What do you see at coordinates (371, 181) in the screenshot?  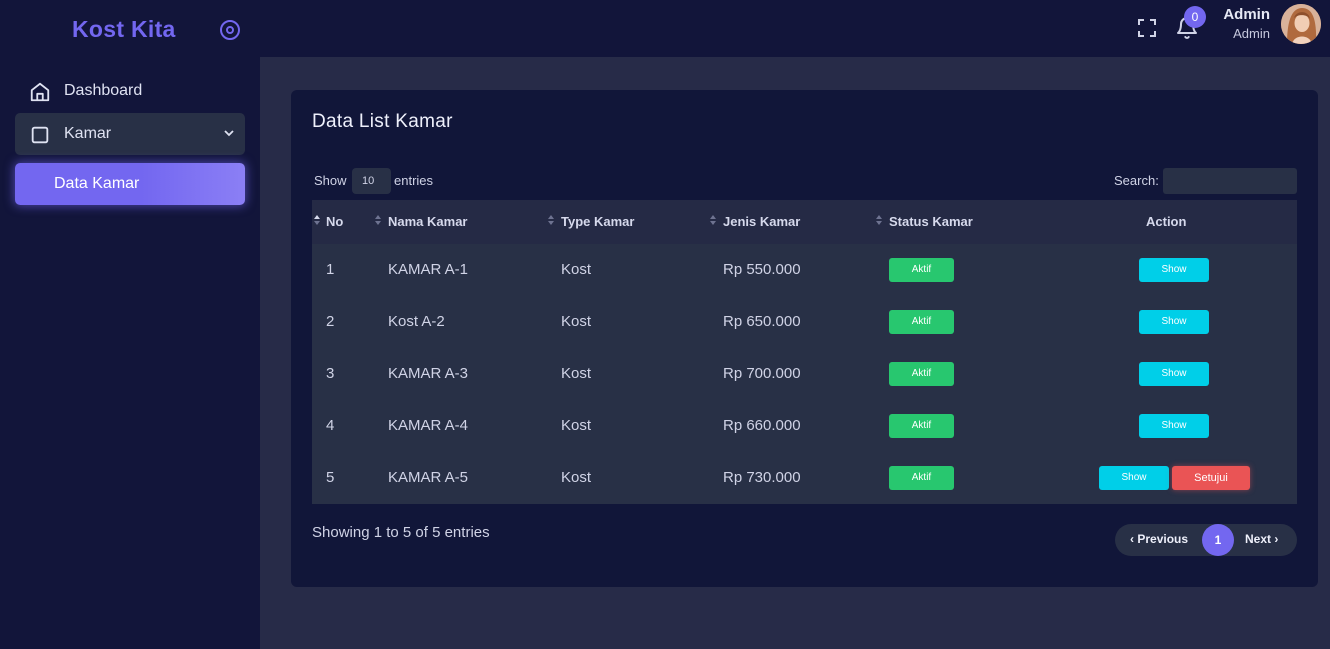 I see `page-length-select: 10` at bounding box center [371, 181].